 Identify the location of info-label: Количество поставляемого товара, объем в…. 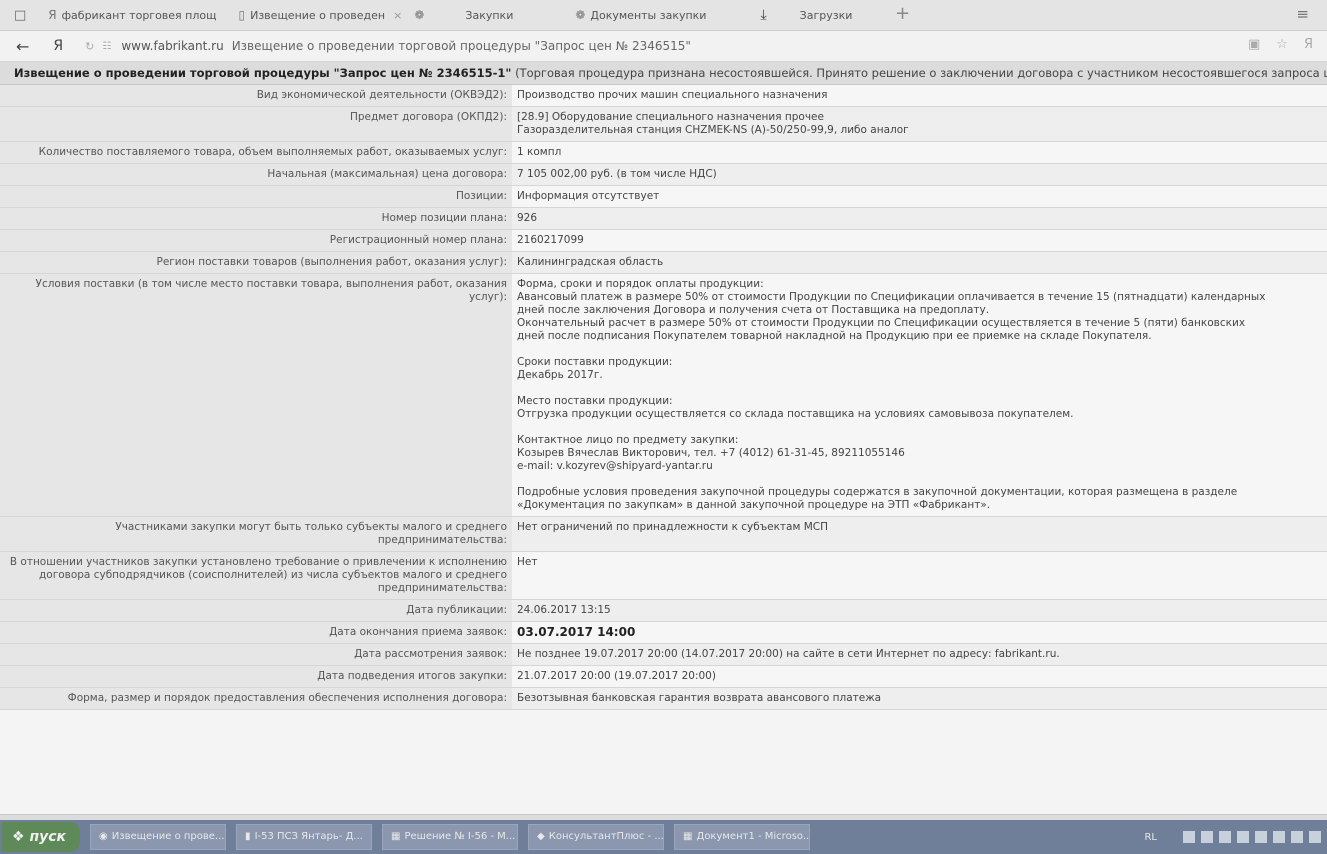
(256, 152).